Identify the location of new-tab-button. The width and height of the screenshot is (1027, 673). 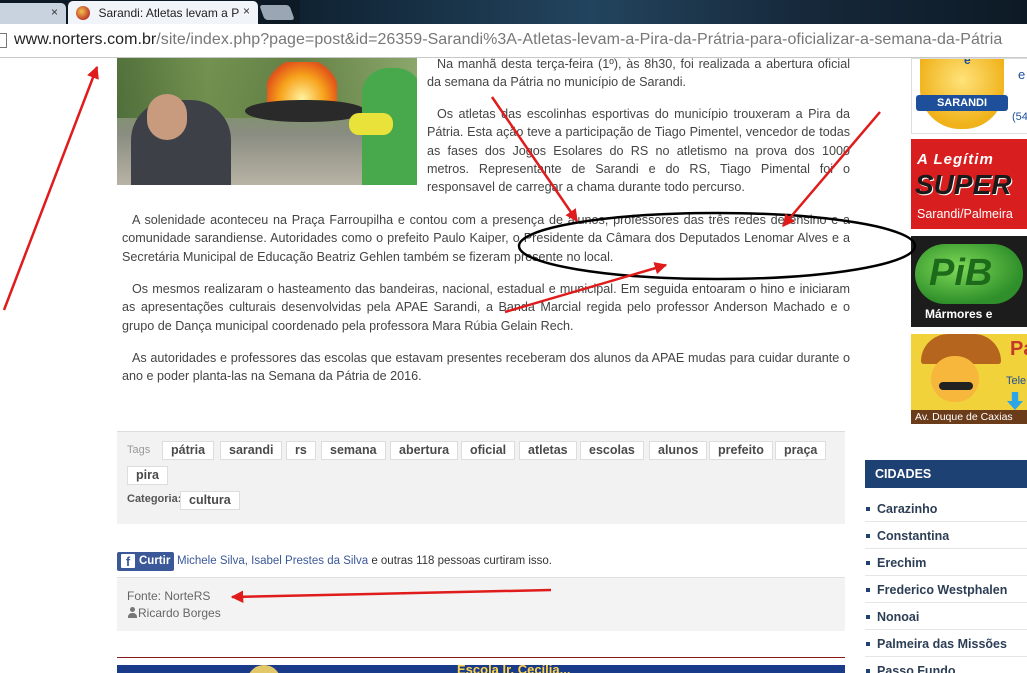
(277, 12).